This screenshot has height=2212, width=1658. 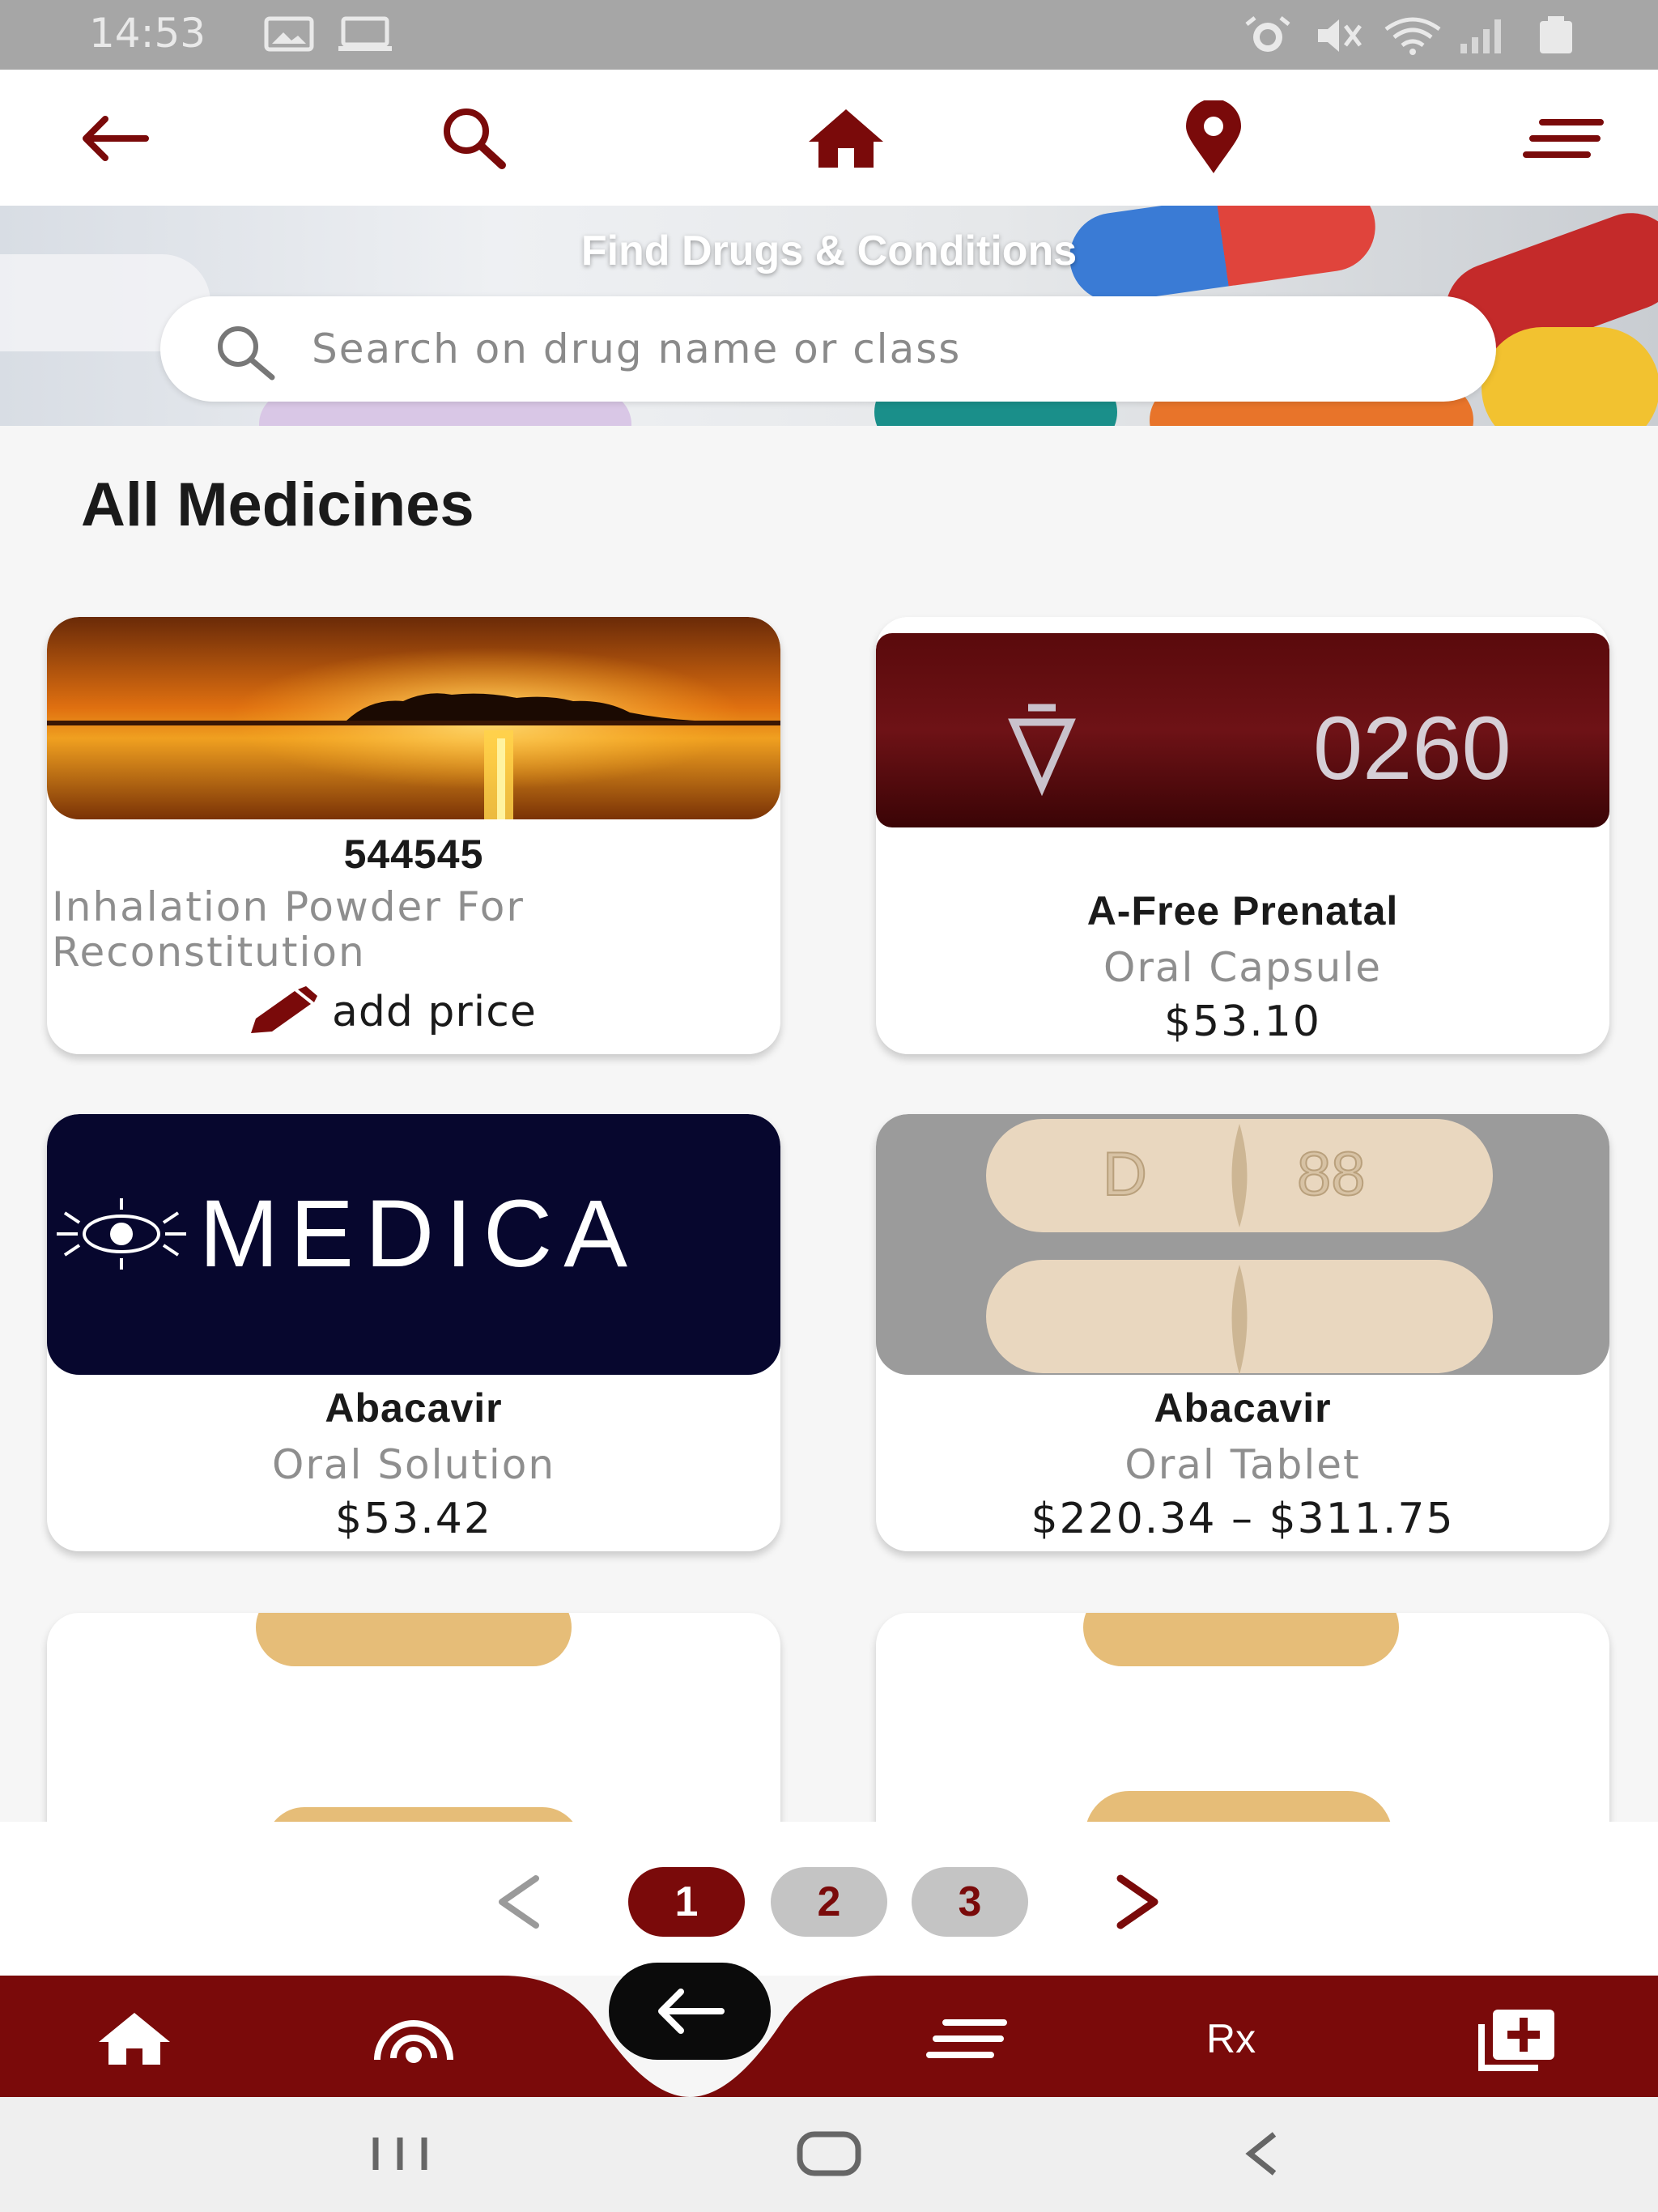 I want to click on capsule-imprint: 0260, so click(x=1412, y=749).